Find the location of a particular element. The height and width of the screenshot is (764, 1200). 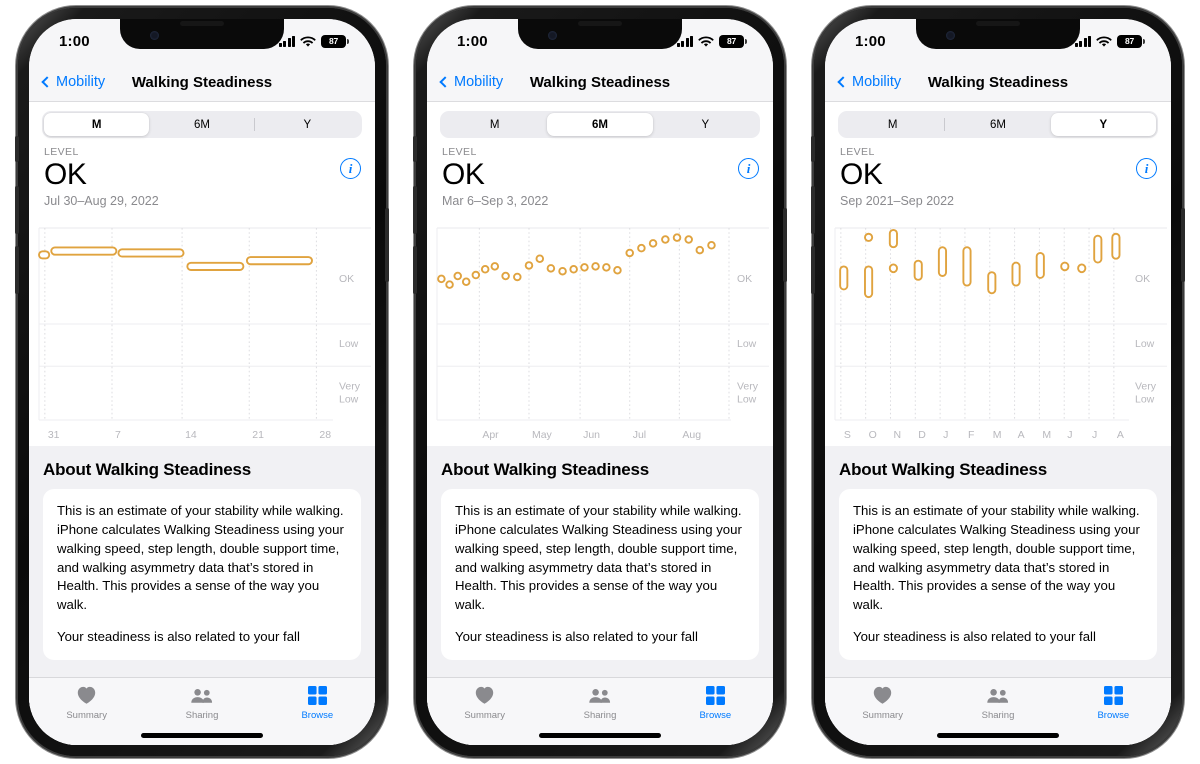

range-selector-wrapper: M 6M Y is located at coordinates (202, 120).